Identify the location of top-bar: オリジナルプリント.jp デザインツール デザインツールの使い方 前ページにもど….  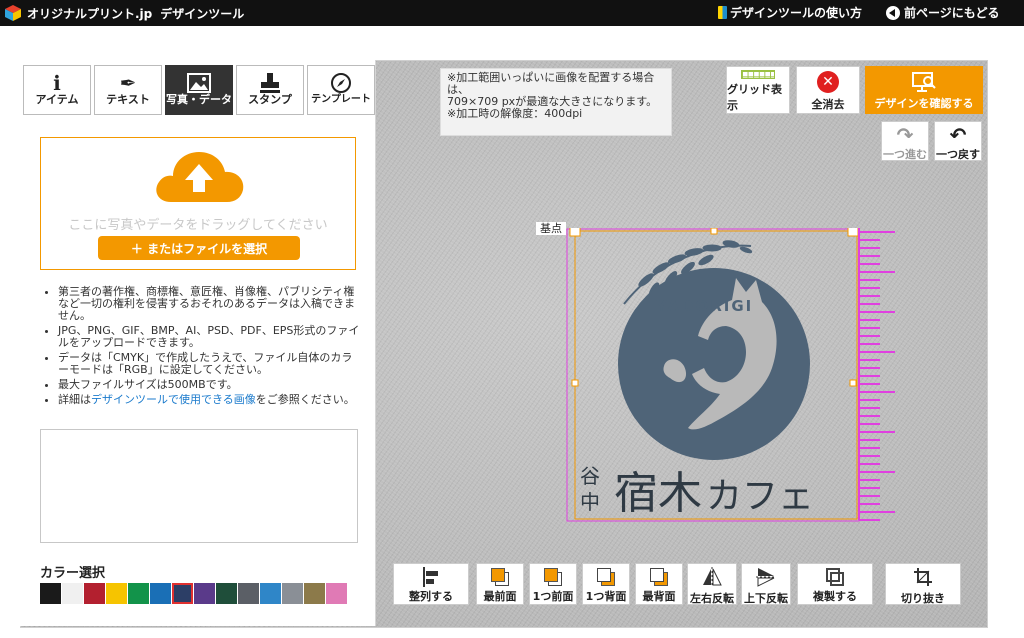
(512, 13).